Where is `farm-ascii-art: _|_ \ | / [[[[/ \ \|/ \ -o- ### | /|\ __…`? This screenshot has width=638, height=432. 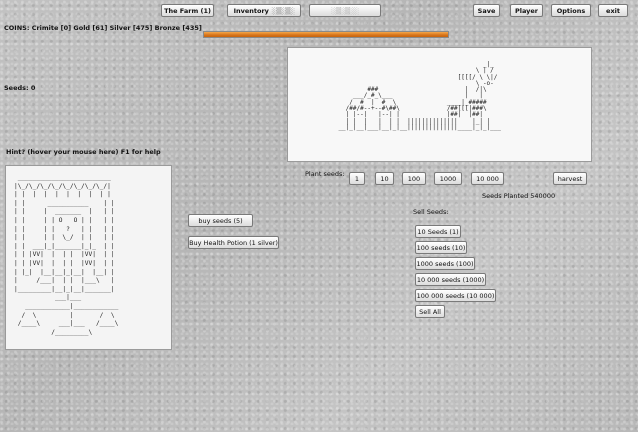
farm-ascii-art: _|_ \ | / [[[[/ \ \|/ \ -o- ### | /|\ __… is located at coordinates (420, 96).